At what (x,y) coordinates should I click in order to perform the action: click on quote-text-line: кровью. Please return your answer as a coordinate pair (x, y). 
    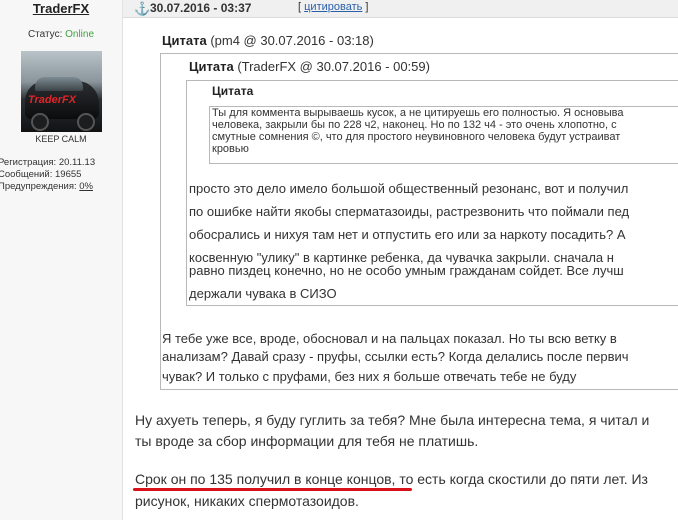
    Looking at the image, I should click on (230, 149).